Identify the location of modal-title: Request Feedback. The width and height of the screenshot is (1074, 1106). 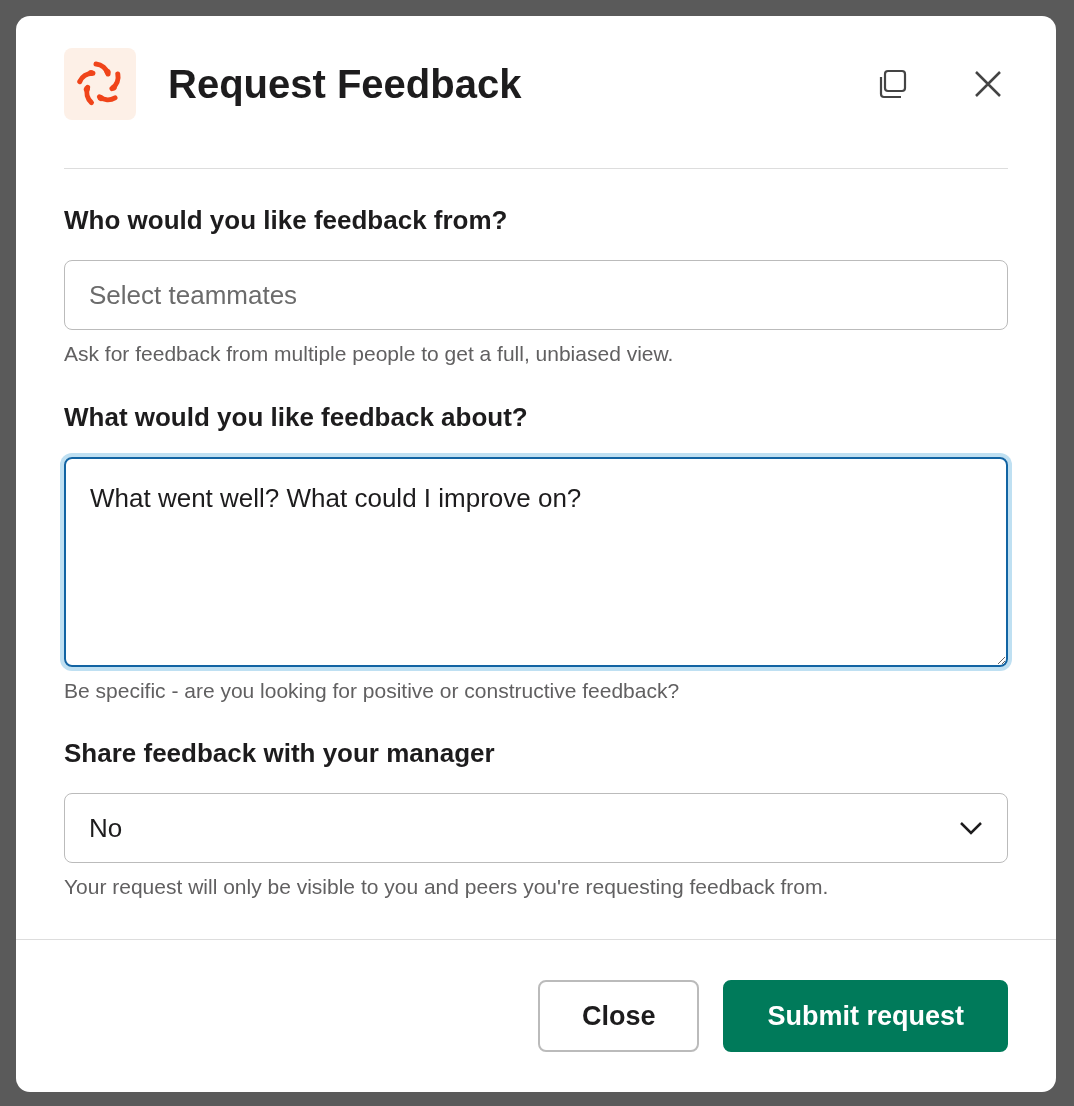
(345, 84).